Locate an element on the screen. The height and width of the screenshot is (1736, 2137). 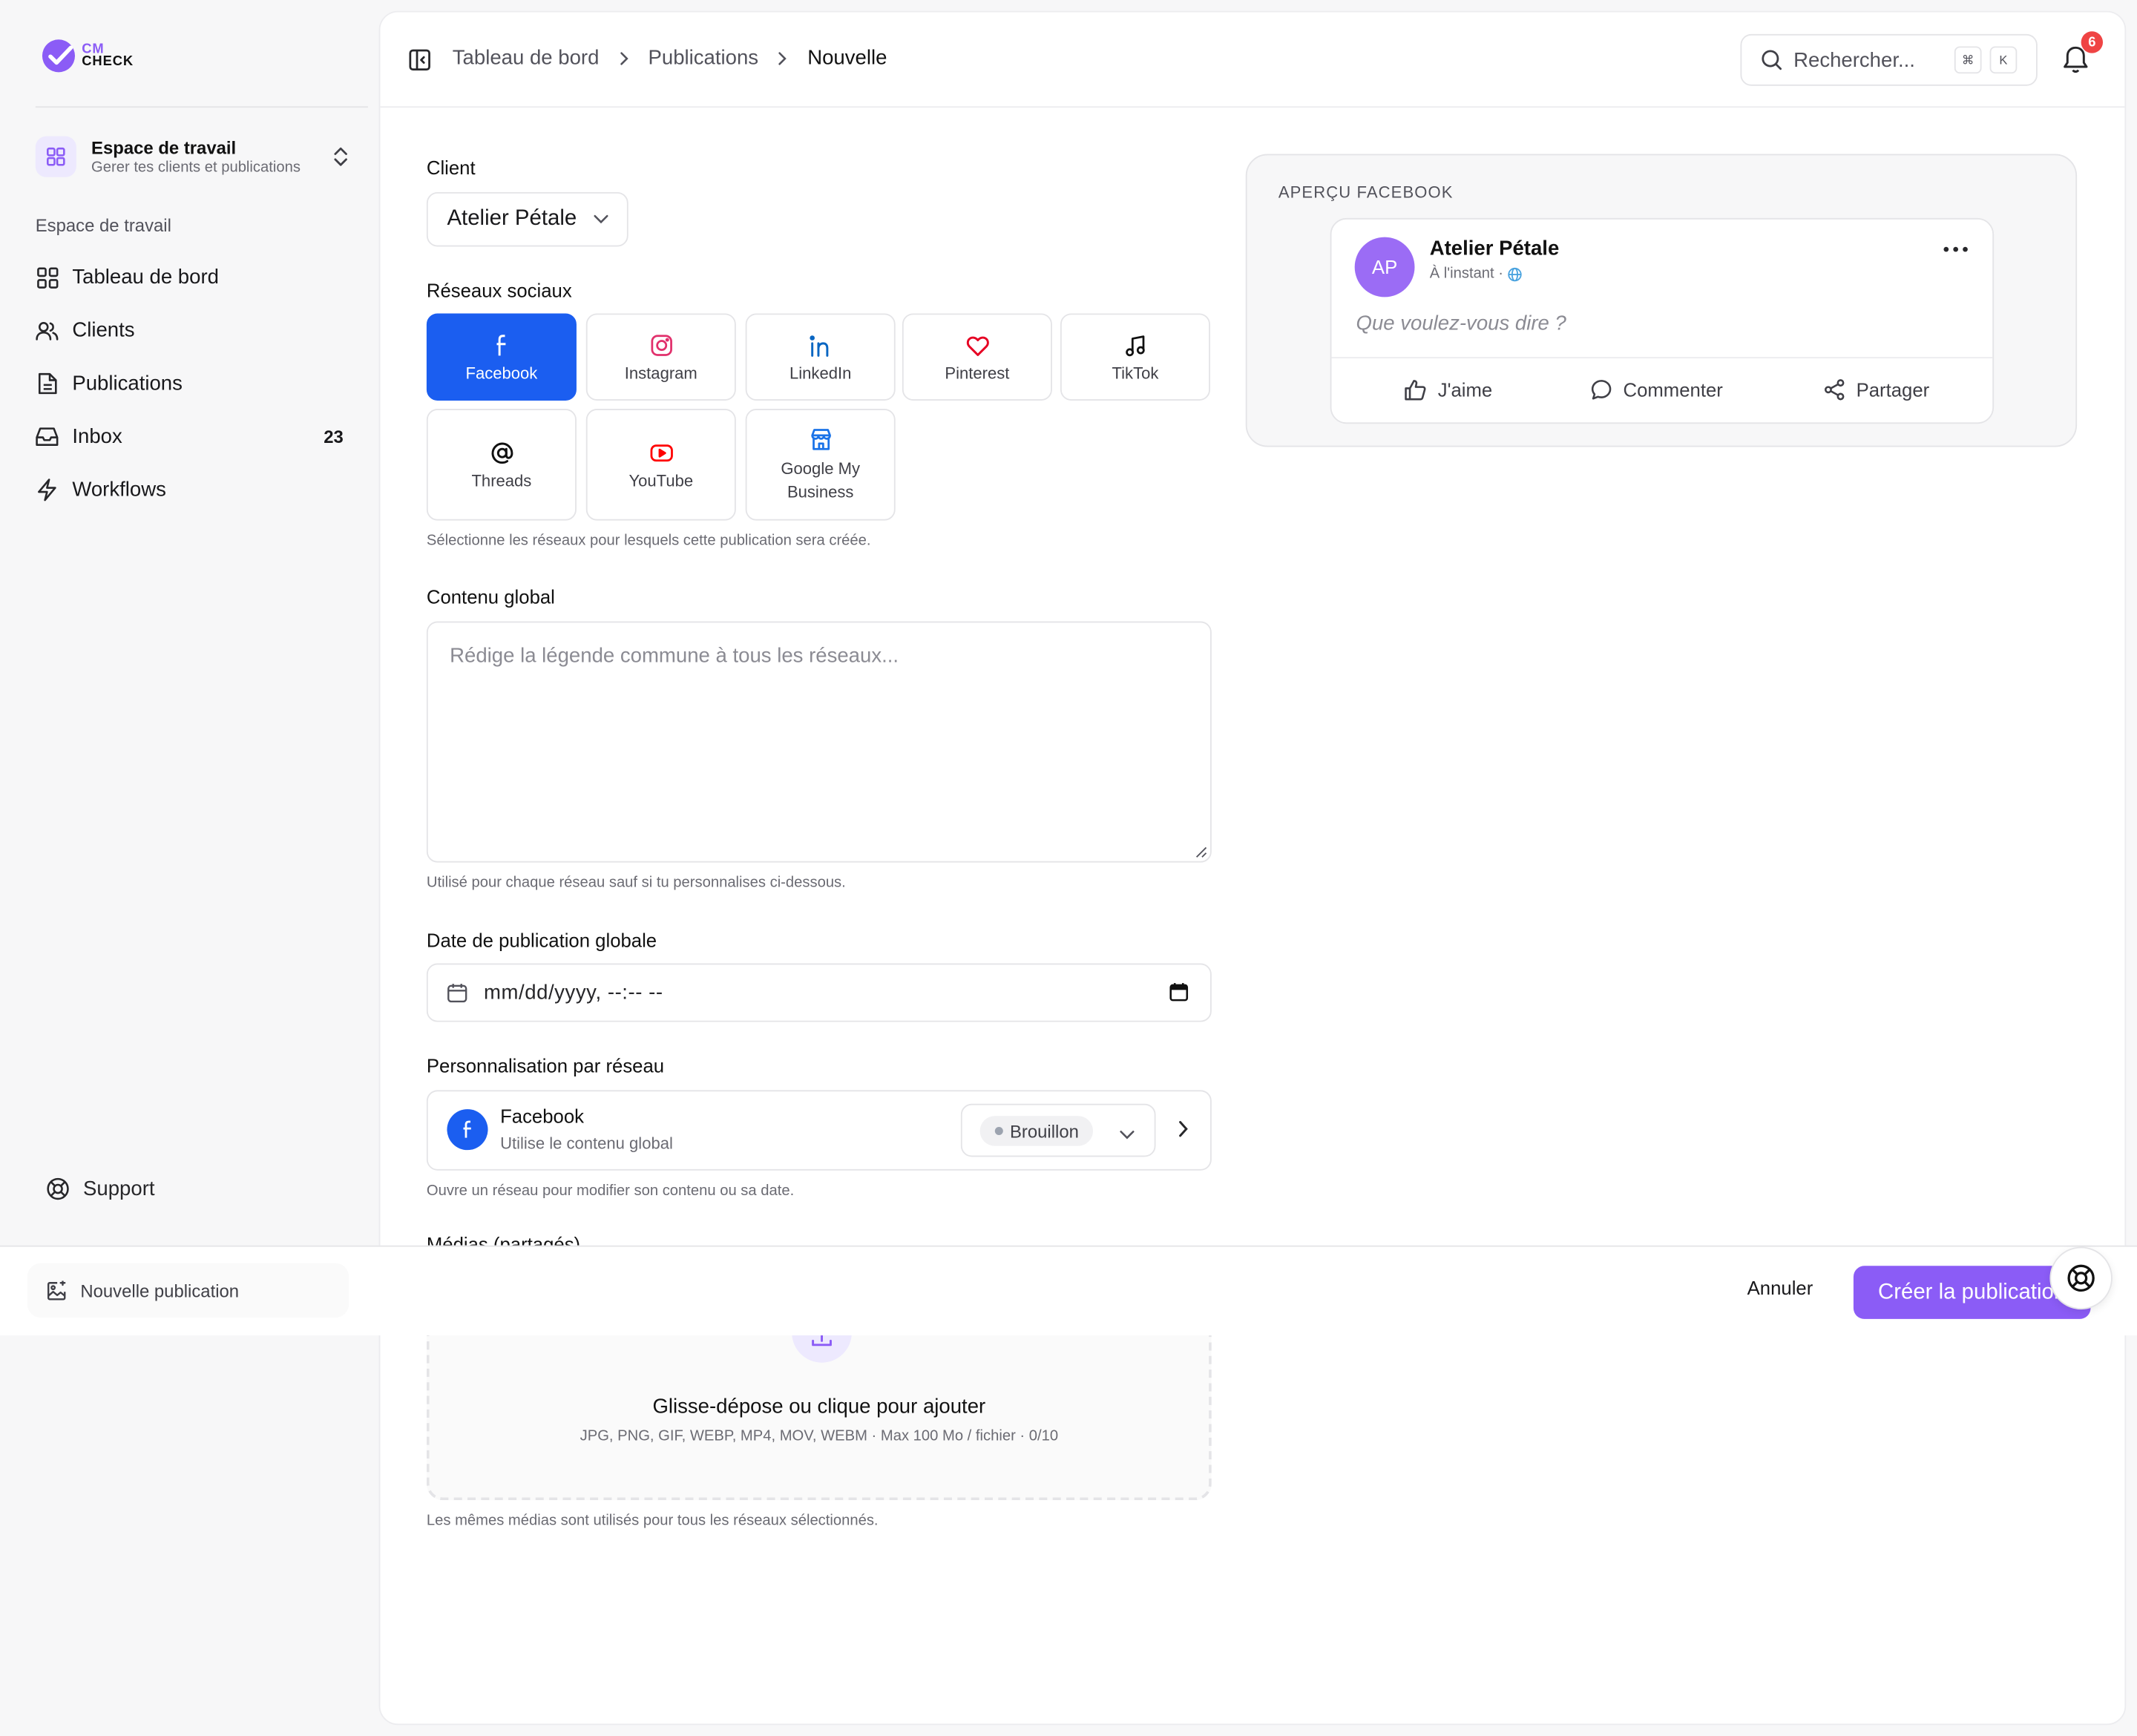
network-youtube: YouTube is located at coordinates (660, 465).